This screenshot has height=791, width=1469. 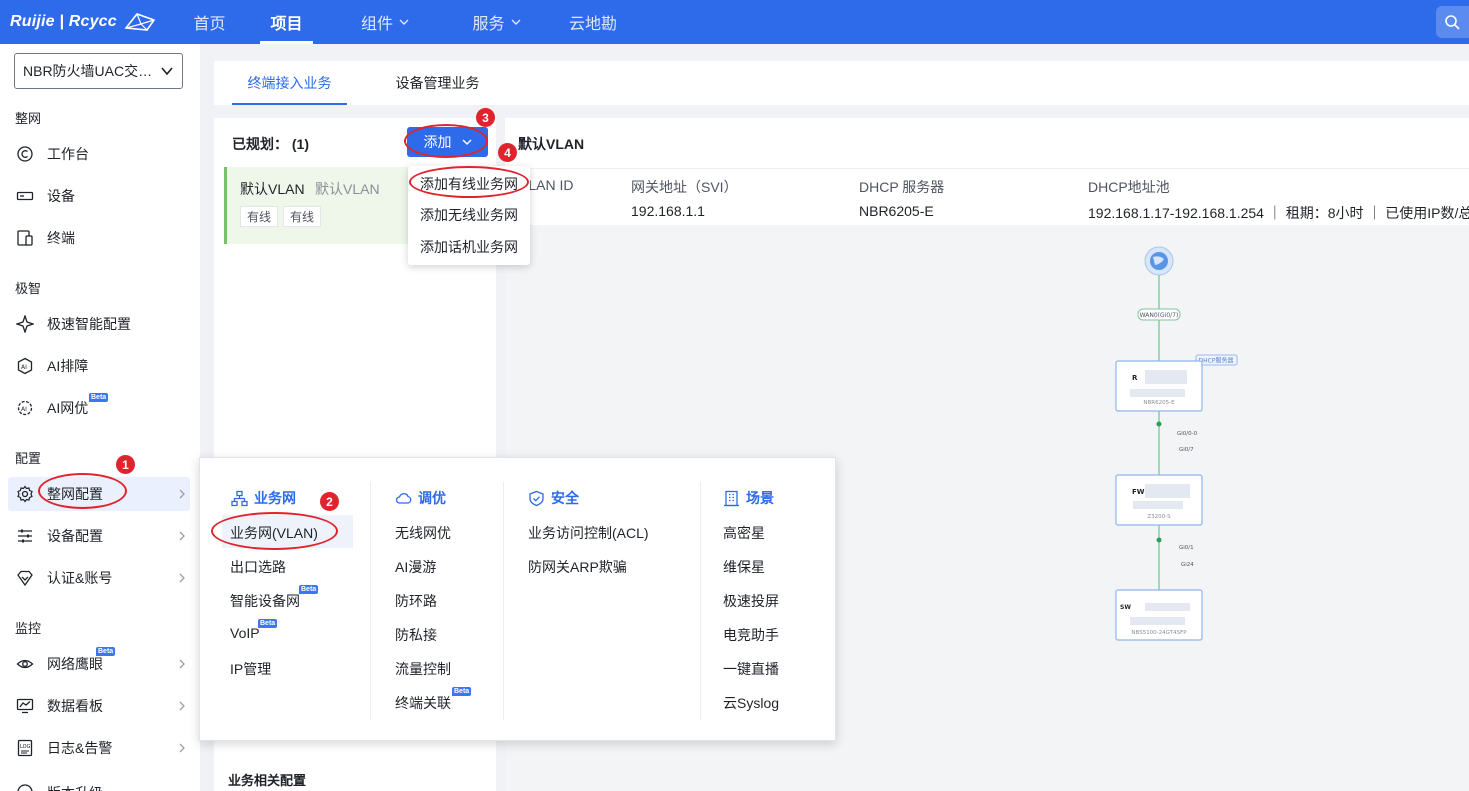 What do you see at coordinates (99, 536) in the screenshot?
I see `sidebar-item-device-config: 设备配置` at bounding box center [99, 536].